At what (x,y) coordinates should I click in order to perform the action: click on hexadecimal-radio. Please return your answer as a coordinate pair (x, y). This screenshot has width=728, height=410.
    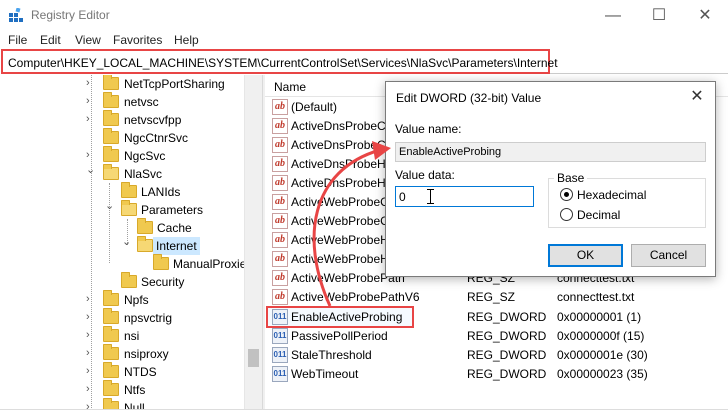
    Looking at the image, I should click on (566, 194).